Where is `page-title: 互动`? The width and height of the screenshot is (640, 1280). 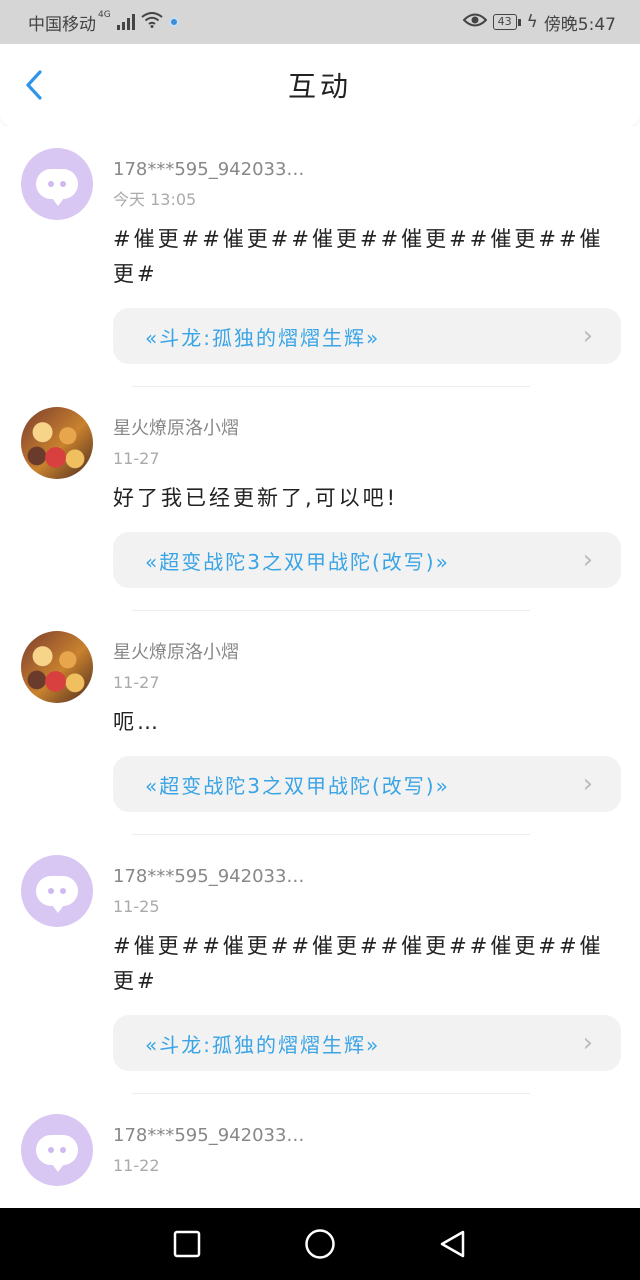
page-title: 互动 is located at coordinates (319, 86).